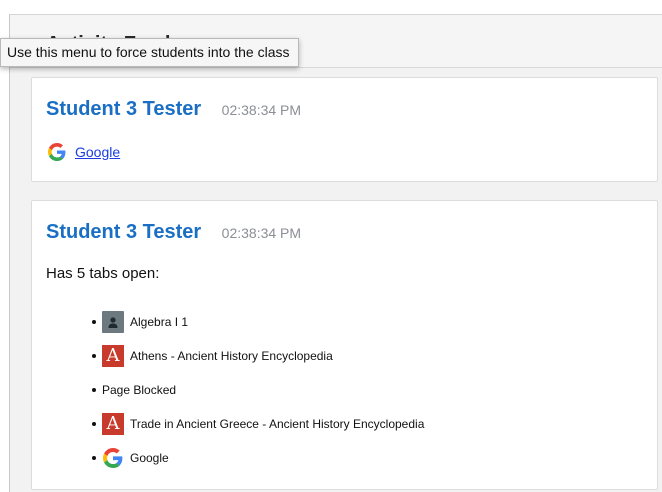 This screenshot has height=492, width=662. What do you see at coordinates (228, 458) in the screenshot?
I see `list-item: Google` at bounding box center [228, 458].